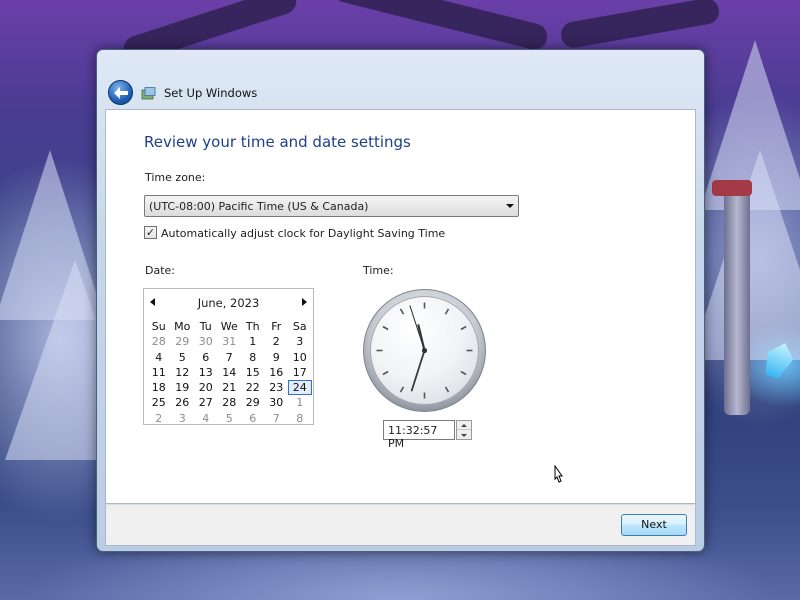 The image size is (800, 600). I want to click on calendar-month-title: June, 2023, so click(228, 303).